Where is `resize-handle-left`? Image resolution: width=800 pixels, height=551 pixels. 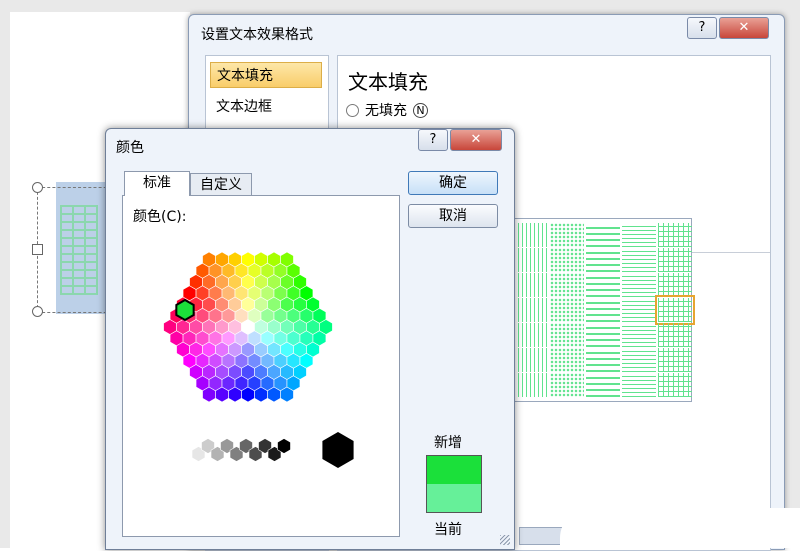 resize-handle-left is located at coordinates (37, 249).